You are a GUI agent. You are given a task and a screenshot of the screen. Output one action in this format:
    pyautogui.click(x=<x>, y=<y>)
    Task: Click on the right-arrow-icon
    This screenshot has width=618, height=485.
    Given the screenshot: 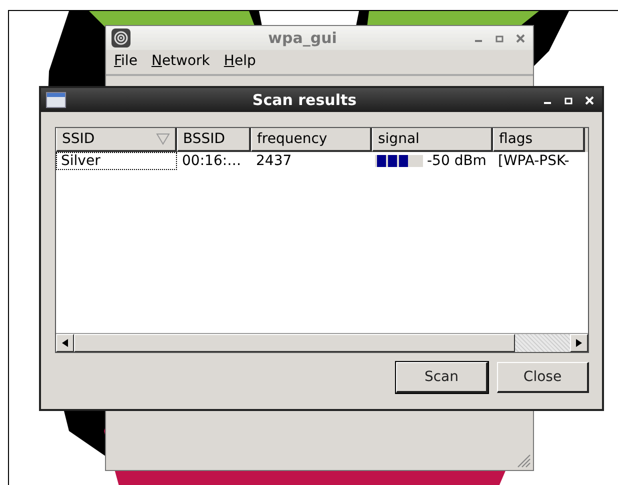 What is the action you would take?
    pyautogui.click(x=579, y=343)
    